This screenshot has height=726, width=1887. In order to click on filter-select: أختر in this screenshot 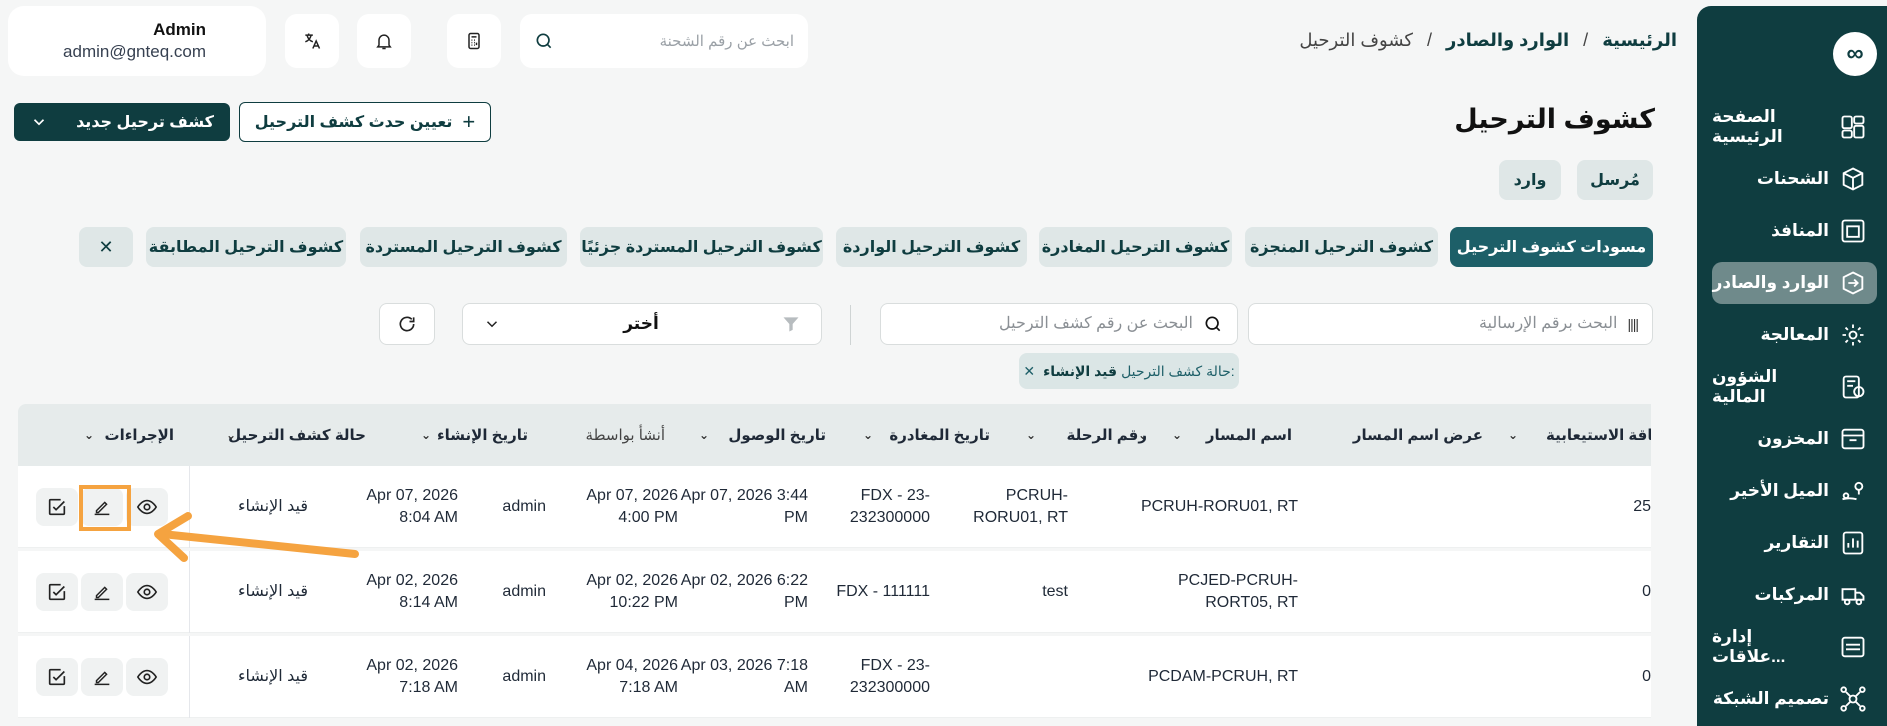, I will do `click(642, 324)`.